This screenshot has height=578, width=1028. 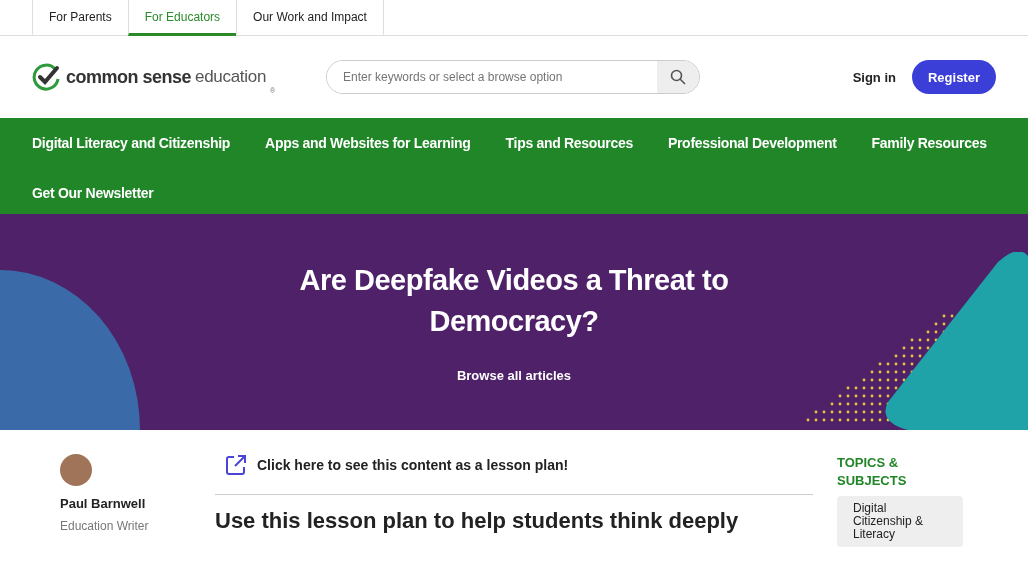 I want to click on author-name: Paul Barnwell, so click(x=137, y=503).